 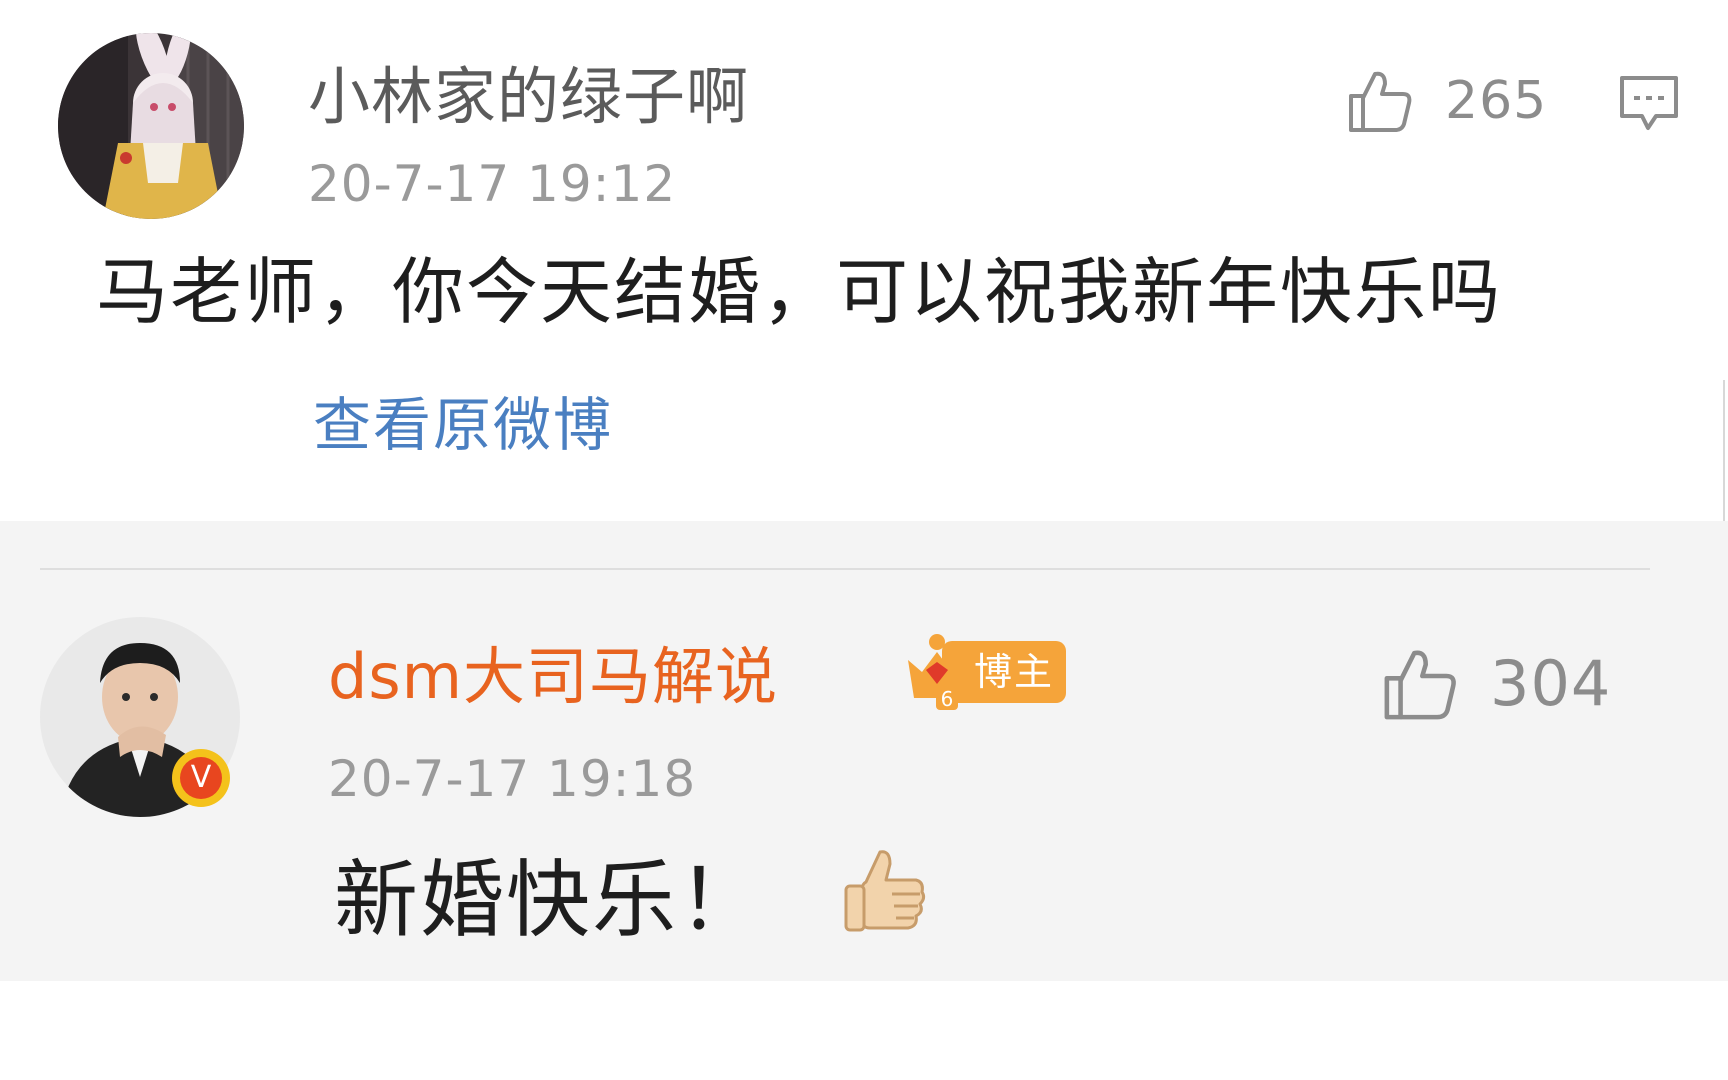 I want to click on thumbs-up-emoji, so click(x=884, y=892).